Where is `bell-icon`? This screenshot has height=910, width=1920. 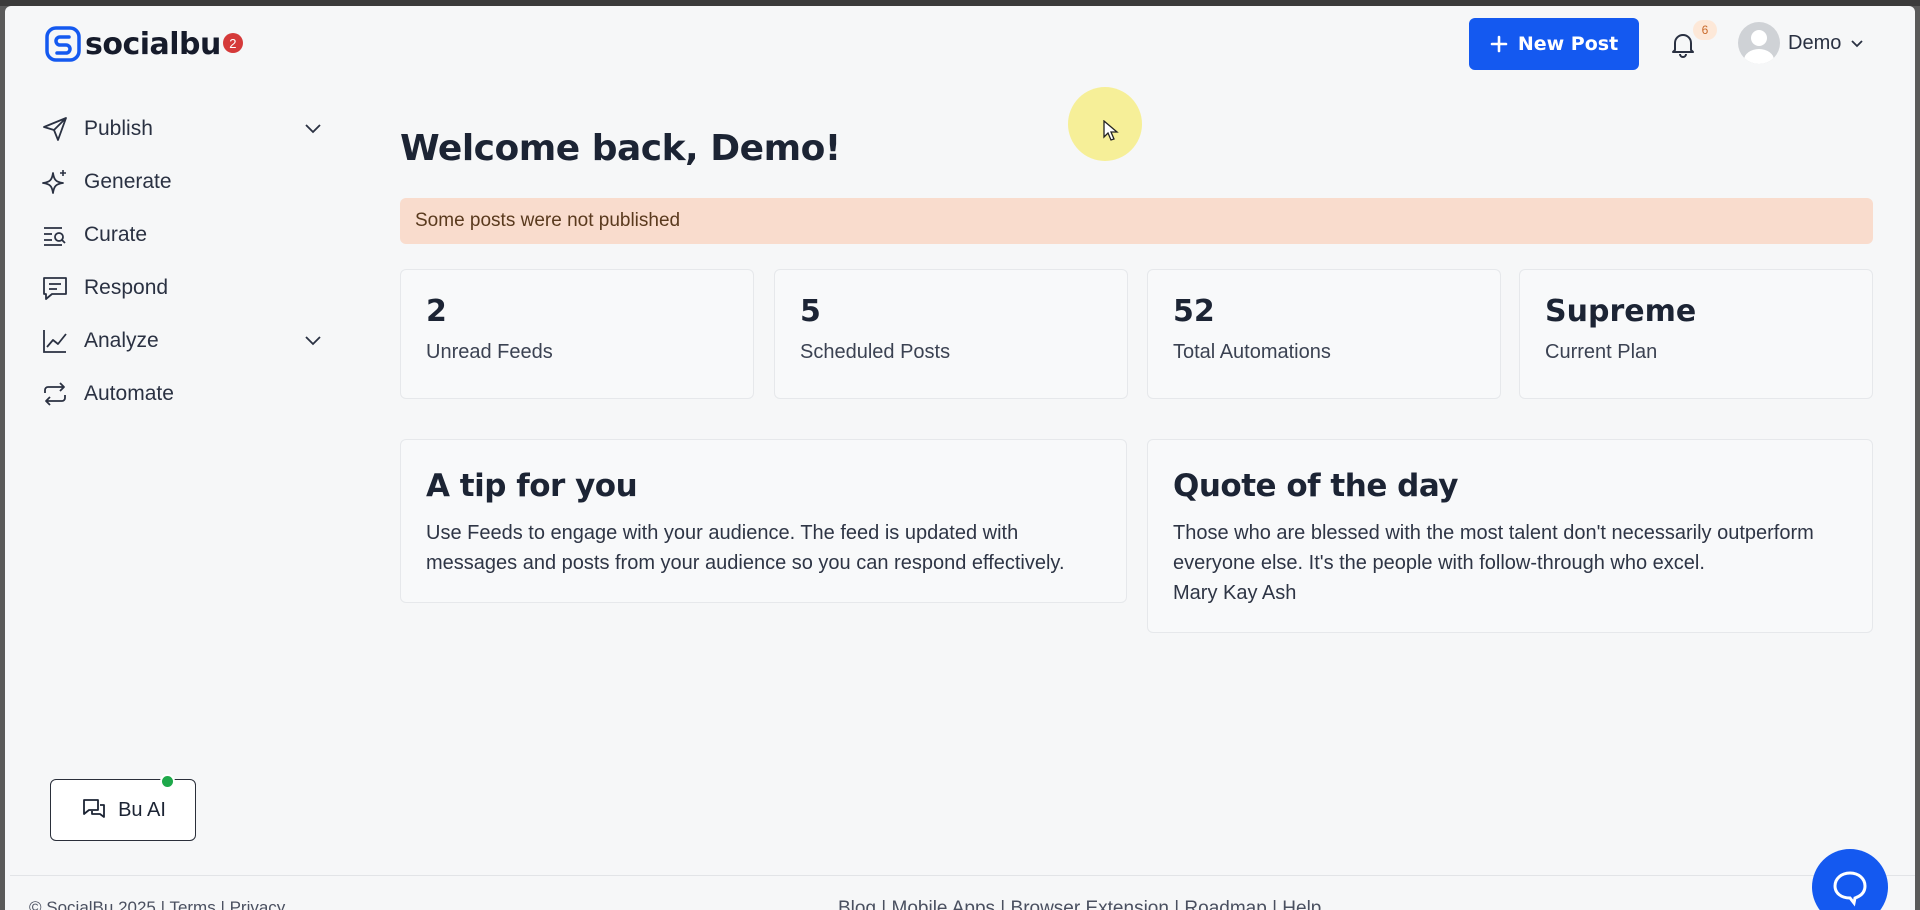 bell-icon is located at coordinates (1683, 44).